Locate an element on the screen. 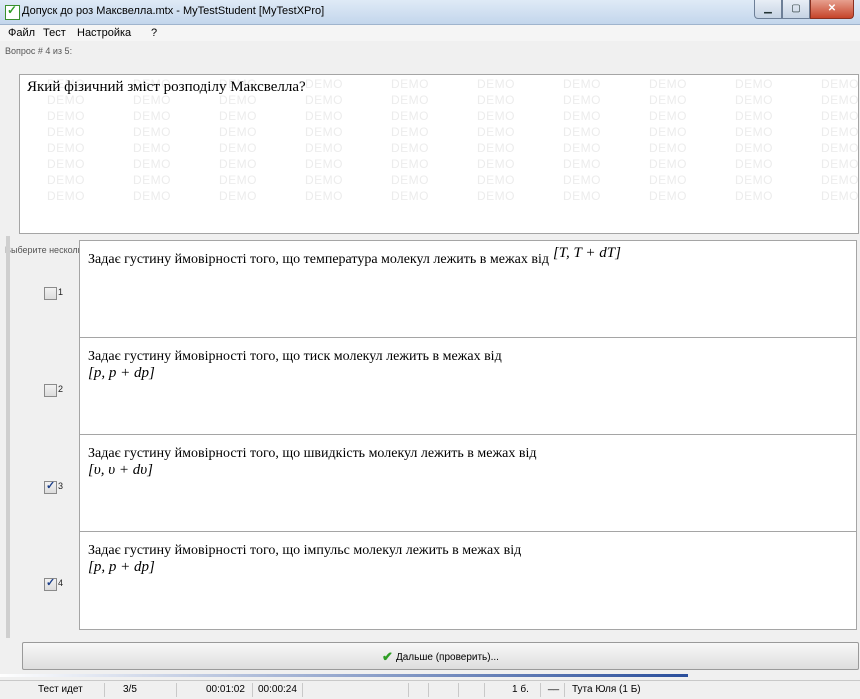  status-blank-field: __ is located at coordinates (554, 685).